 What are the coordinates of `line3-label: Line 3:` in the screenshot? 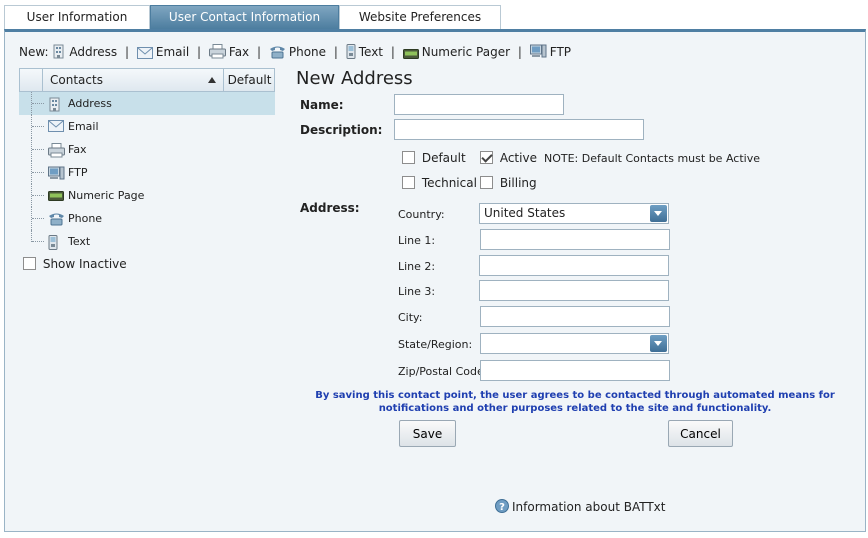 It's located at (417, 291).